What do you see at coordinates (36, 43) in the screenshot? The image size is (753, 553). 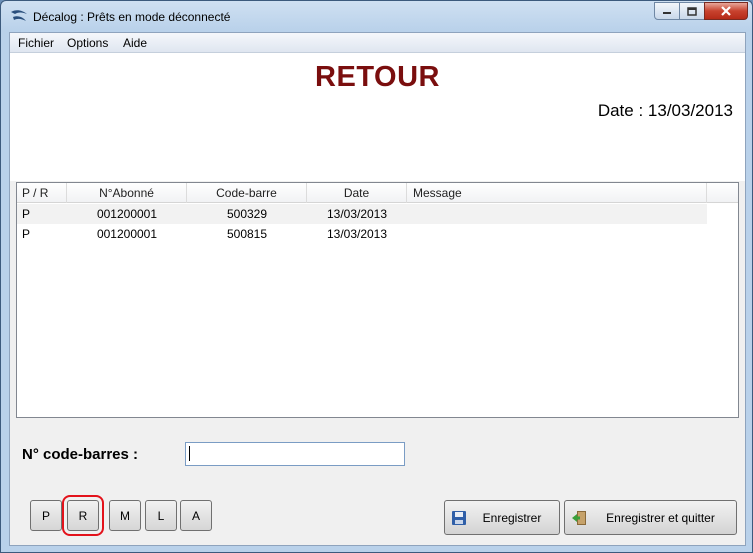 I see `menu-fichier: Fichier` at bounding box center [36, 43].